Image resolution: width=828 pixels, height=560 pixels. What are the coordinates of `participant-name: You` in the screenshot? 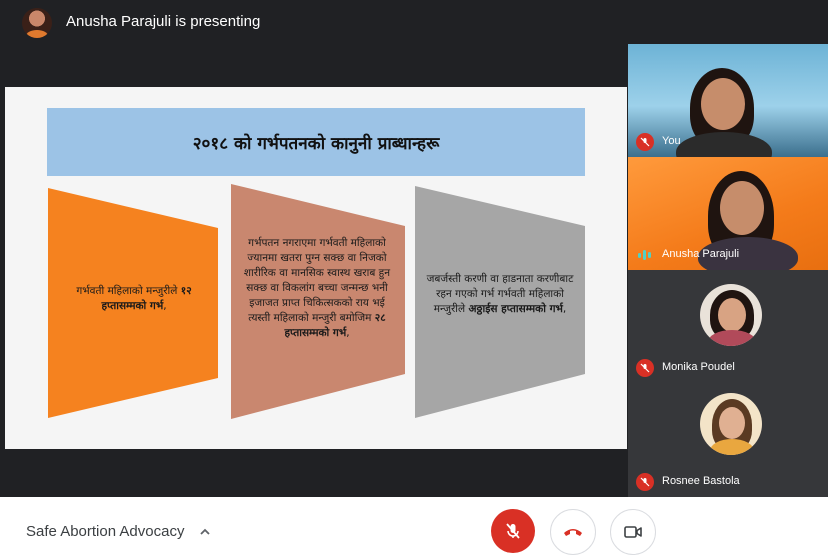 It's located at (671, 141).